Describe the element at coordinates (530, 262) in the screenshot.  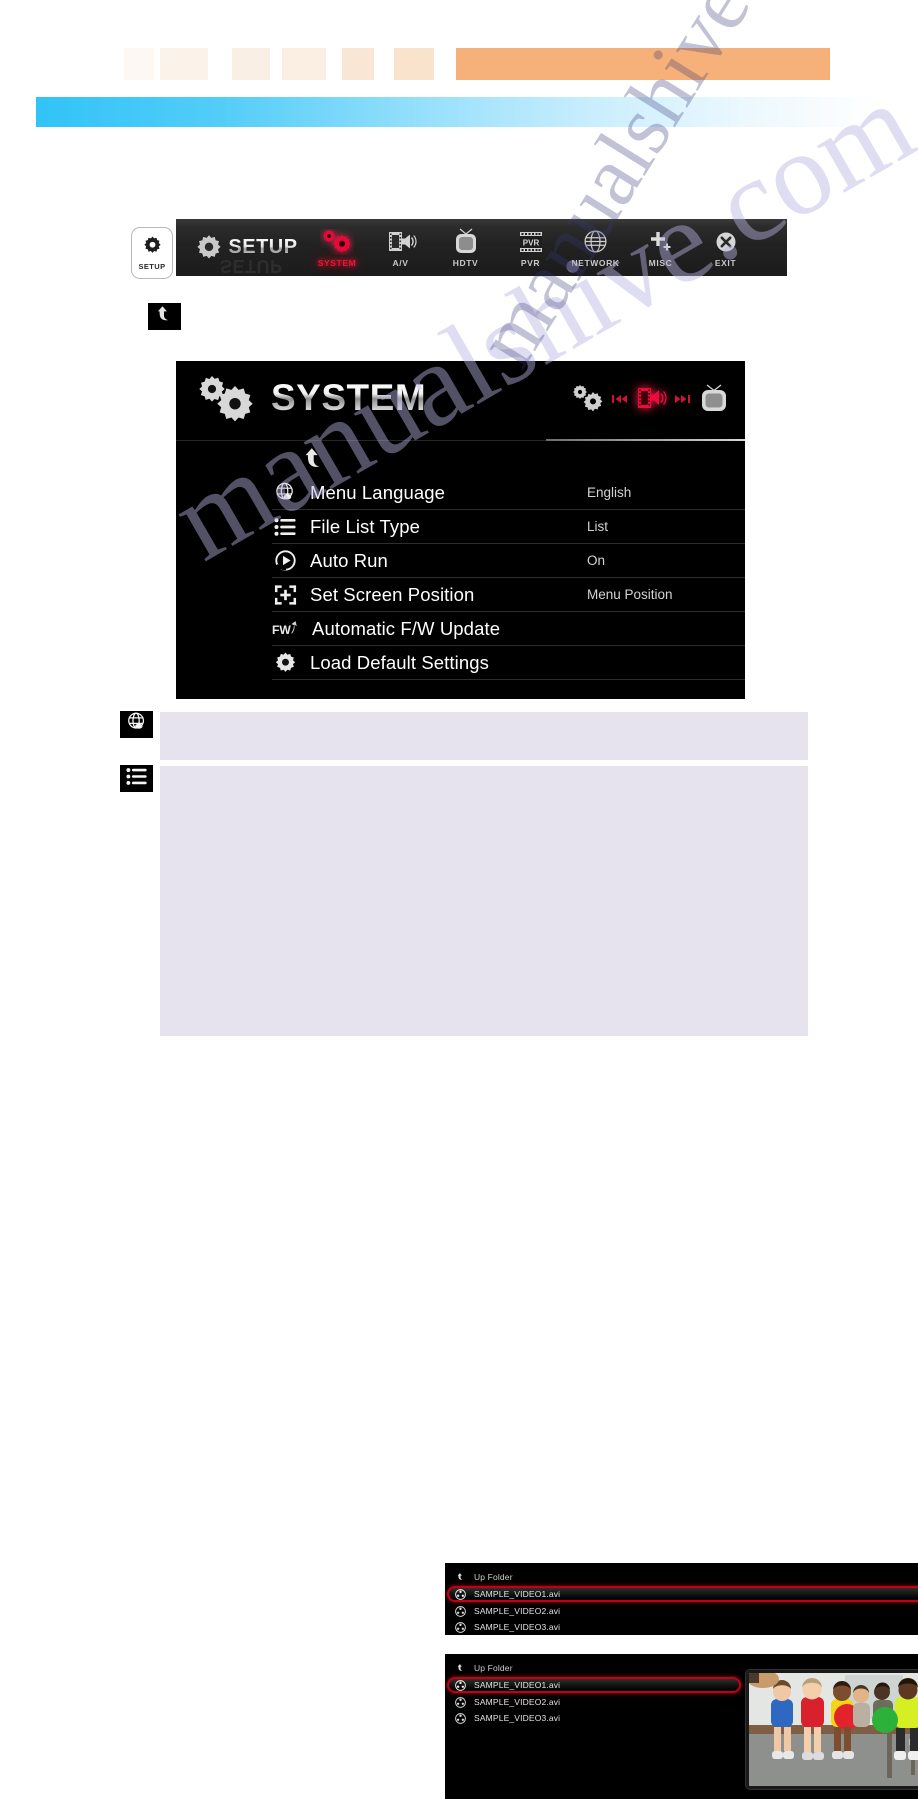
I see `nav-item-pvr-label: PVR` at that location.